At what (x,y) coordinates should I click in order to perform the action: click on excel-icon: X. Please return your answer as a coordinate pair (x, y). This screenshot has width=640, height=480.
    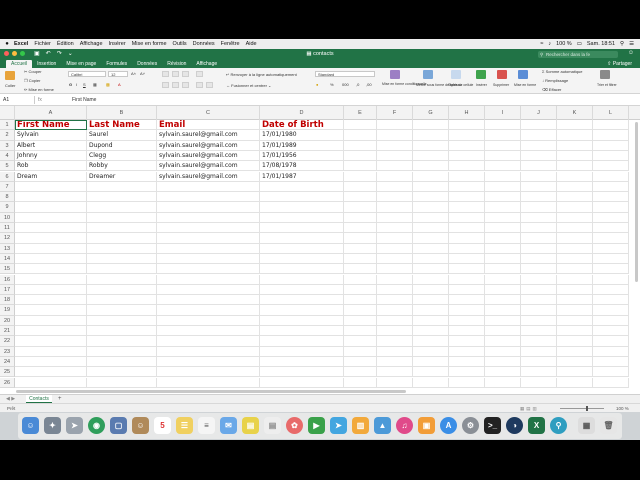
    Looking at the image, I should click on (536, 425).